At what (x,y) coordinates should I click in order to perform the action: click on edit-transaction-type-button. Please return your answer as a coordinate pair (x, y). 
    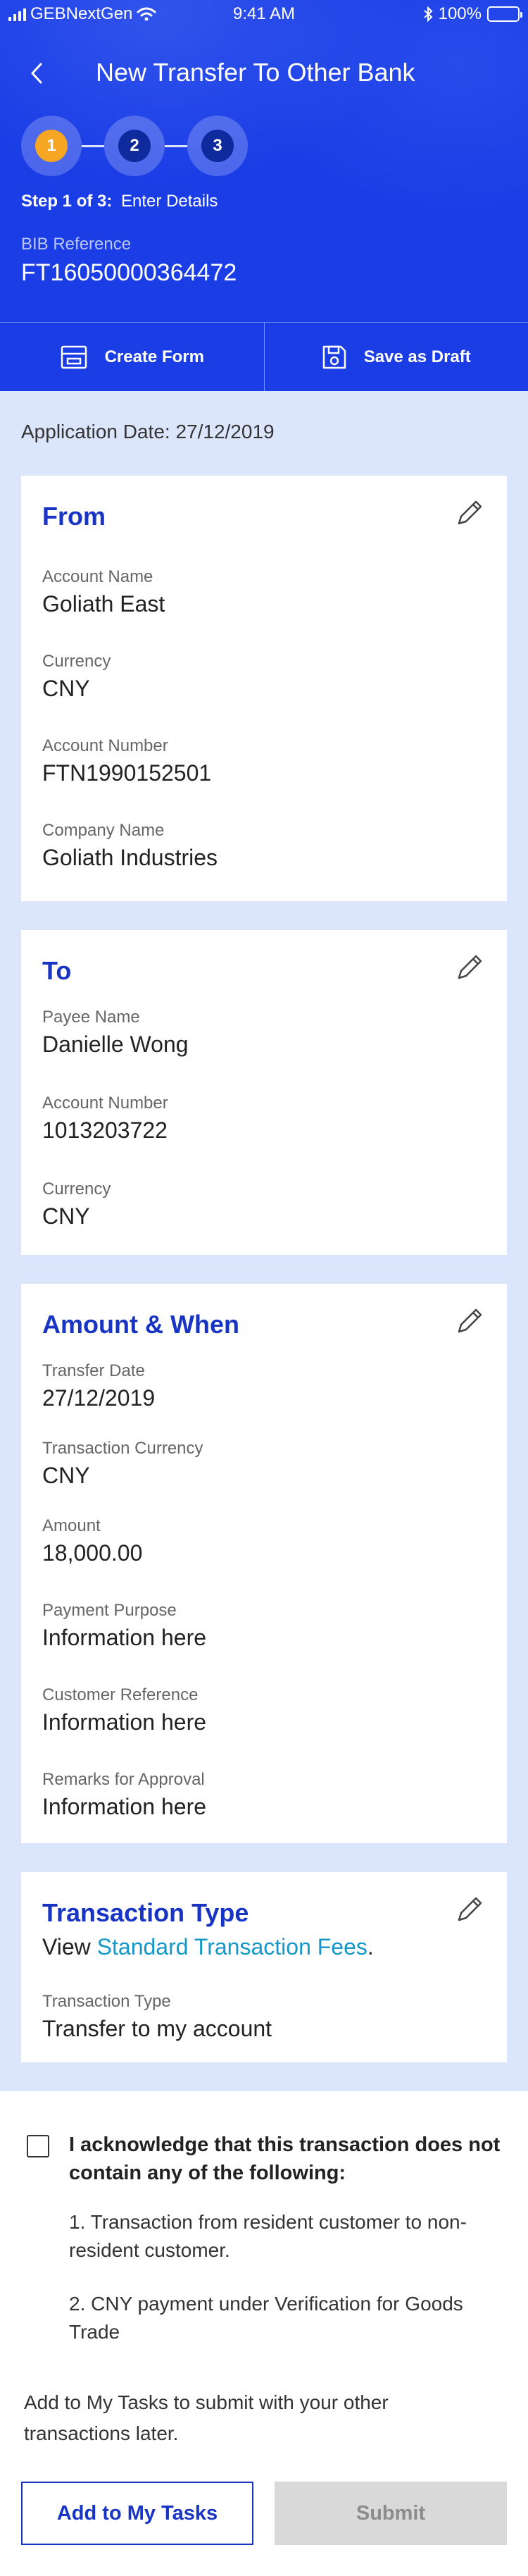
    Looking at the image, I should click on (470, 1909).